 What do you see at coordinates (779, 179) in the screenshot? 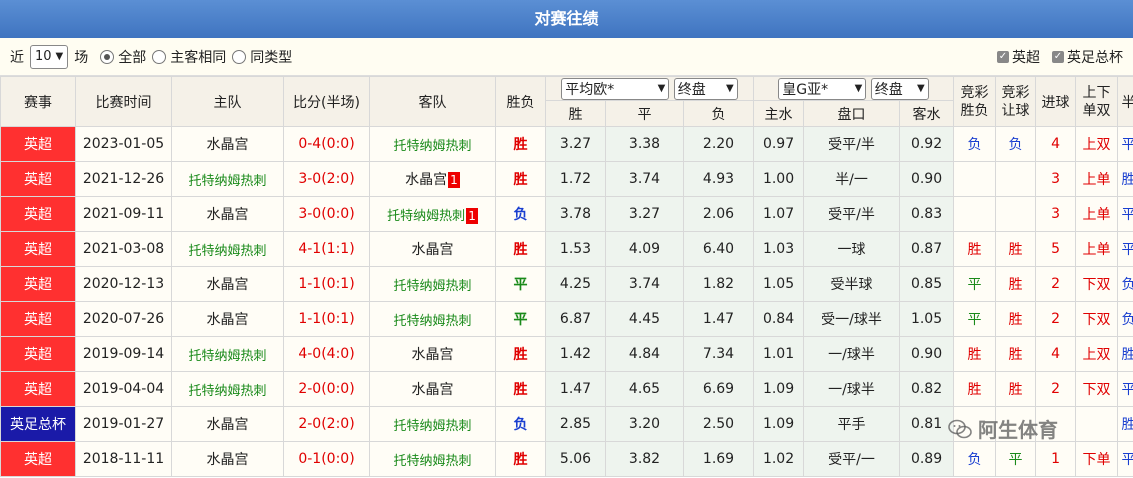
I see `home-water-cell: 1.00` at bounding box center [779, 179].